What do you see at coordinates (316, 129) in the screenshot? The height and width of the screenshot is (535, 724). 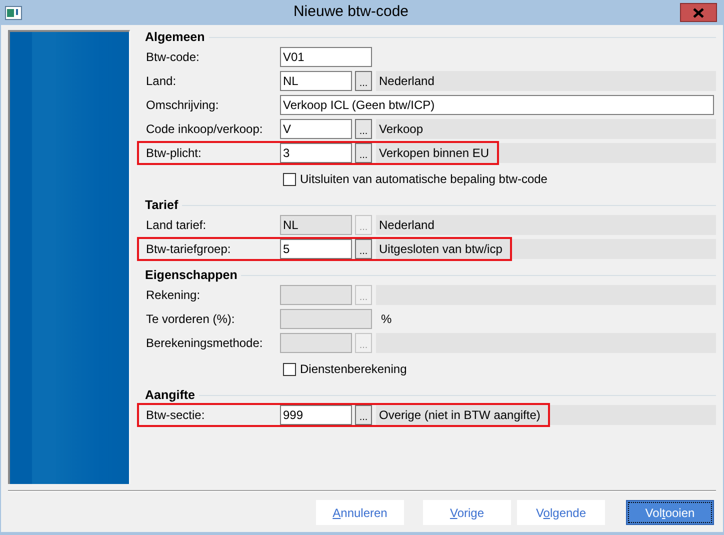 I see `input-field: V` at bounding box center [316, 129].